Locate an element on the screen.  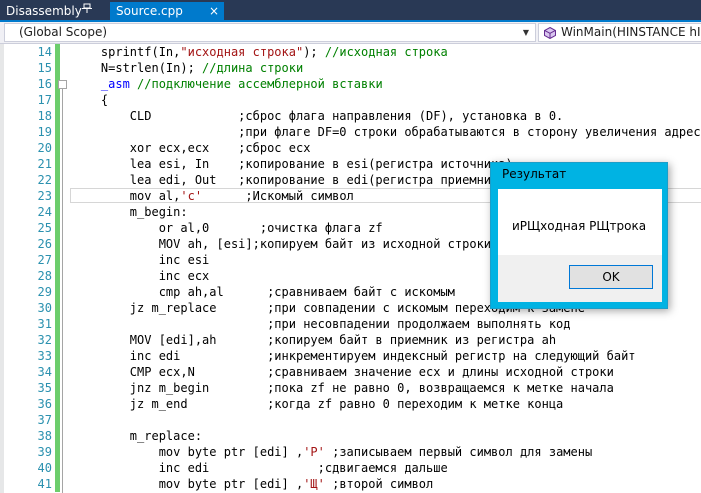
code-string: 'c' is located at coordinates (191, 196).